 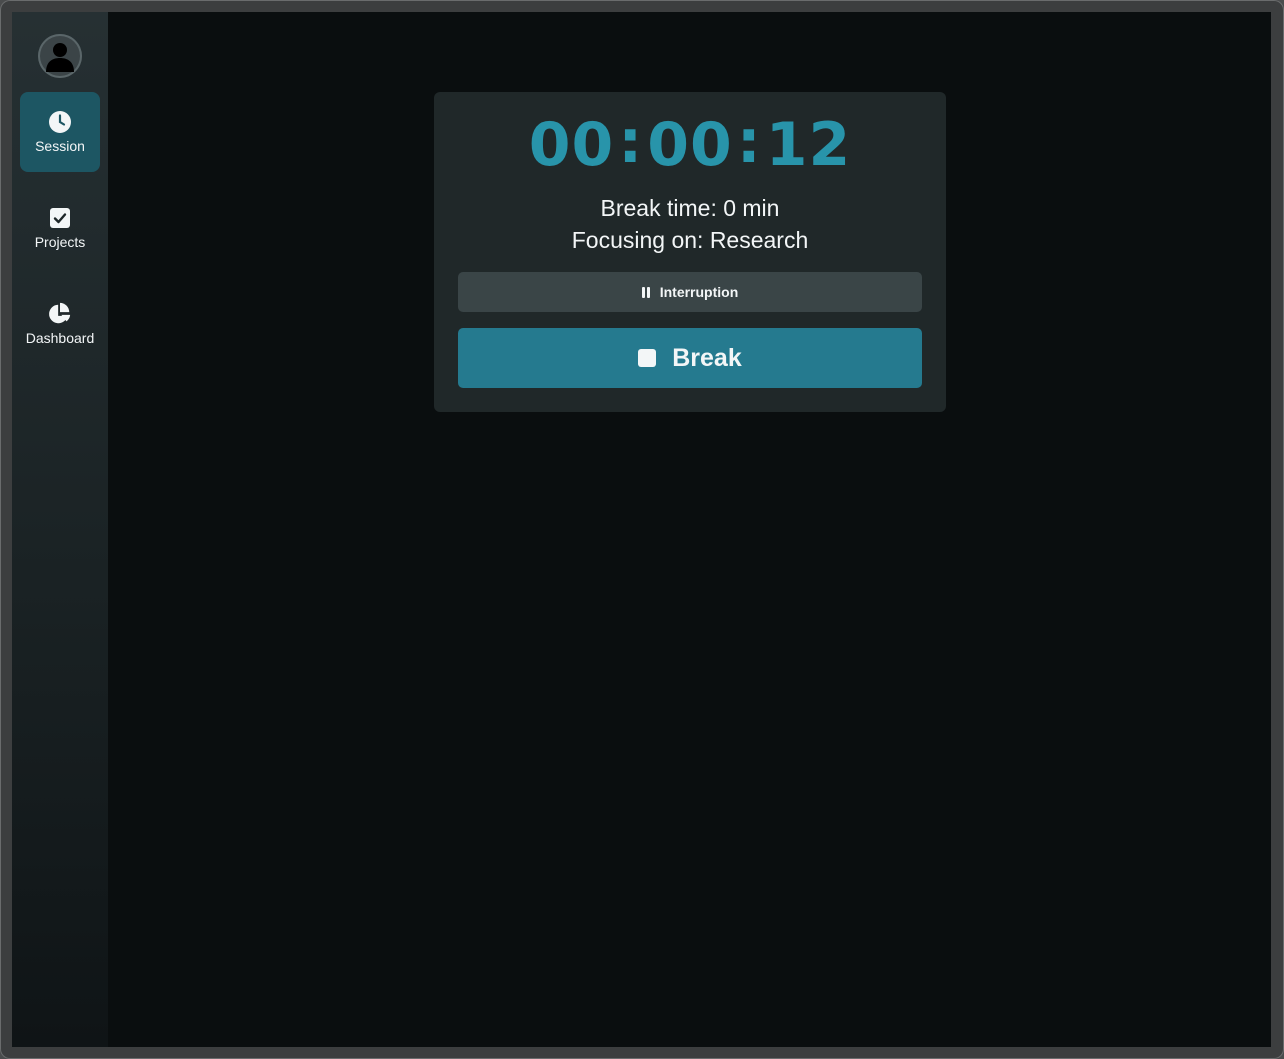 I want to click on user-avatar-icon, so click(x=60, y=56).